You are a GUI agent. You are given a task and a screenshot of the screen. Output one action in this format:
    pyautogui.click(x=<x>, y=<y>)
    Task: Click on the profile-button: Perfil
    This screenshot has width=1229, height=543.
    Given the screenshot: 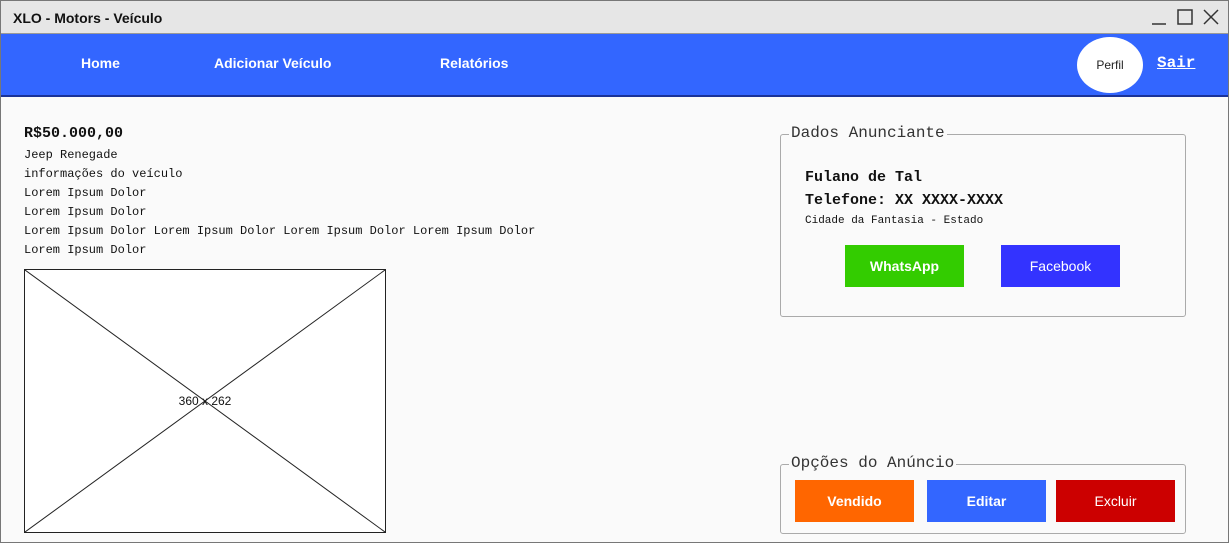 What is the action you would take?
    pyautogui.click(x=1110, y=65)
    